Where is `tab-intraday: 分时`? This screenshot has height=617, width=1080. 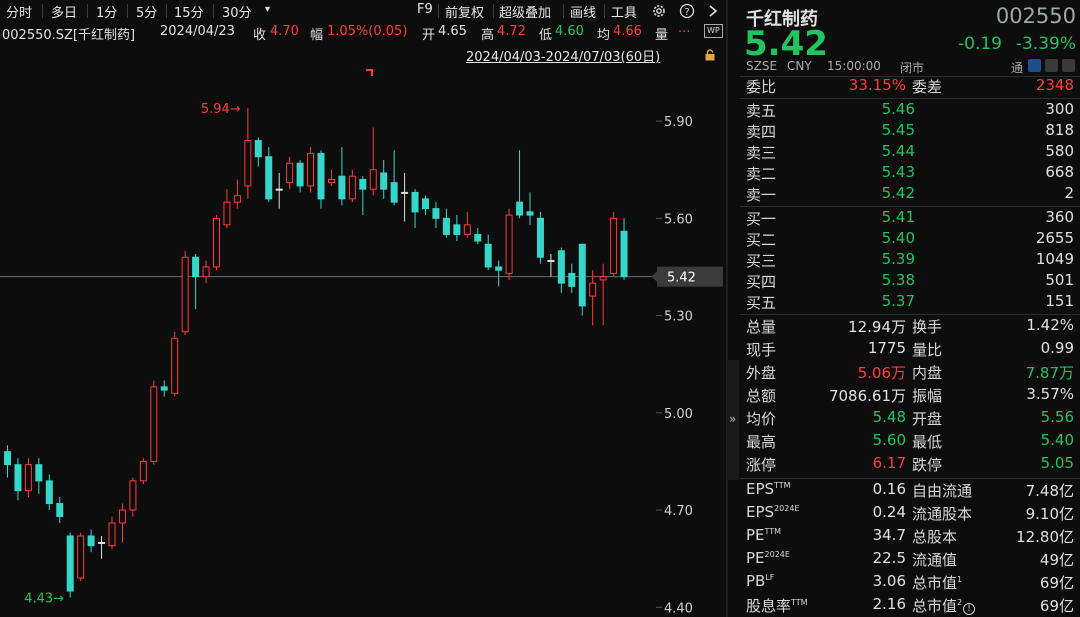
tab-intraday: 分时 is located at coordinates (19, 11).